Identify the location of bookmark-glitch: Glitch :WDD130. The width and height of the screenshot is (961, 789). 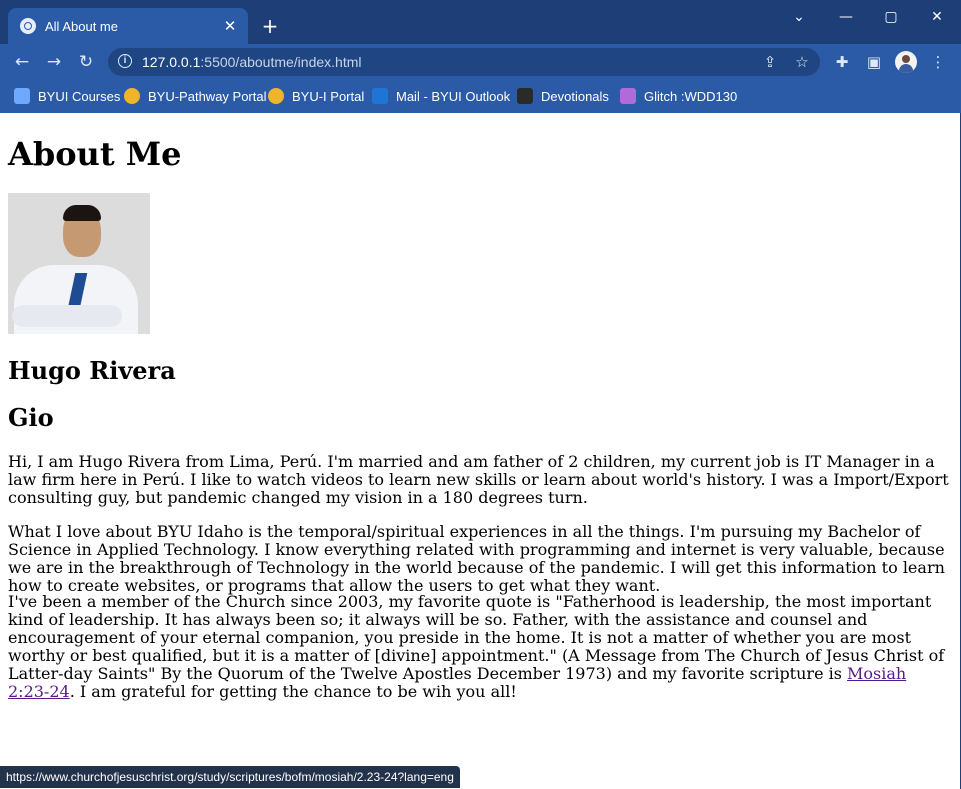
(678, 96).